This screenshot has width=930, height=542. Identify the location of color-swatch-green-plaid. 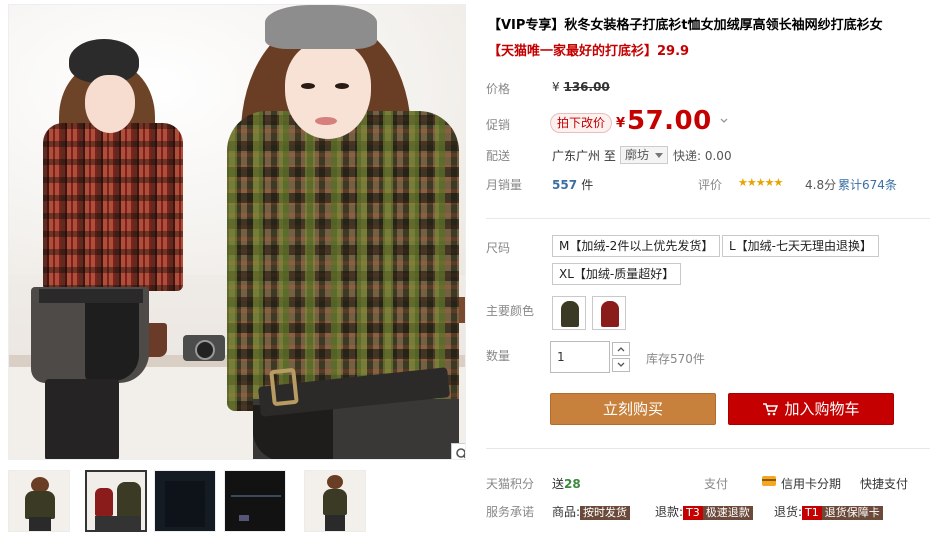
(569, 313).